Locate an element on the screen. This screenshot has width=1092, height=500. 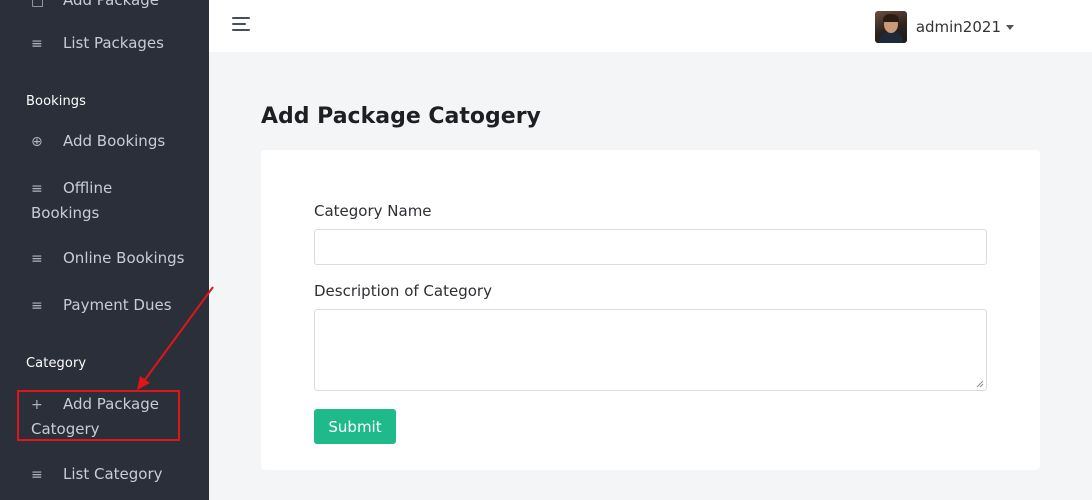
category-name-input is located at coordinates (650, 247).